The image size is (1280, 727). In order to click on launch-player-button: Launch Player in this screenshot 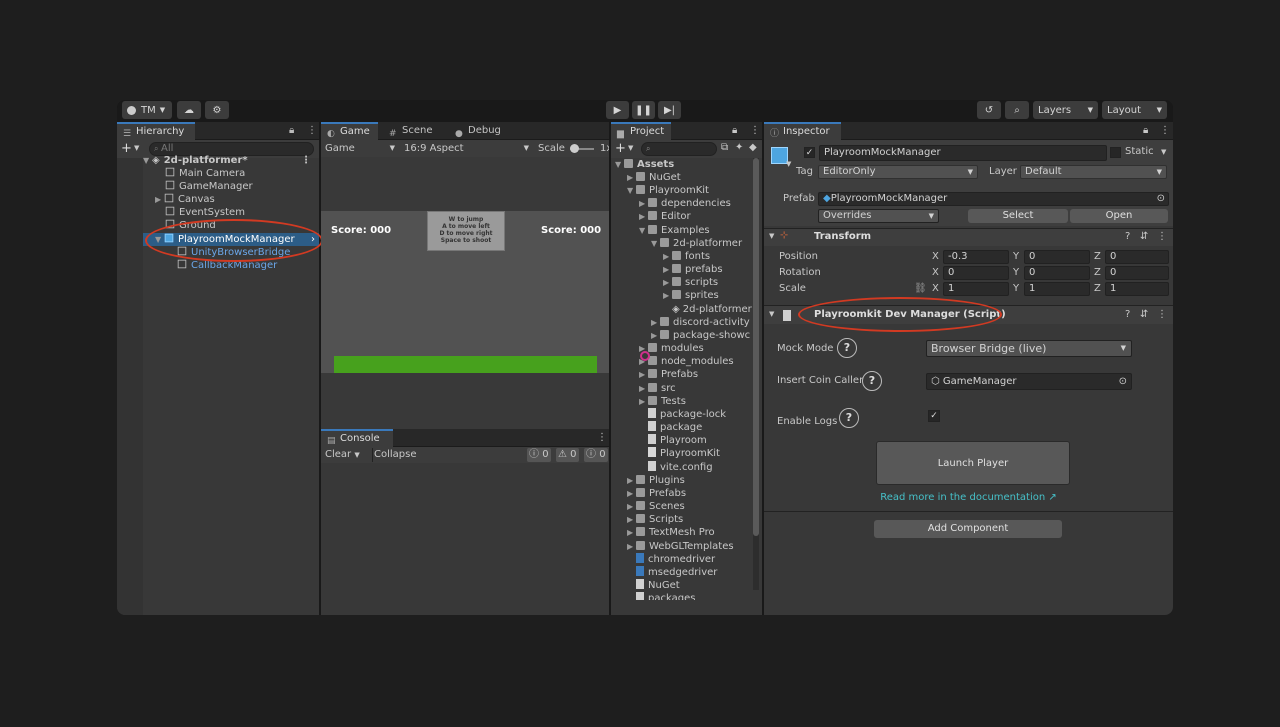, I will do `click(973, 463)`.